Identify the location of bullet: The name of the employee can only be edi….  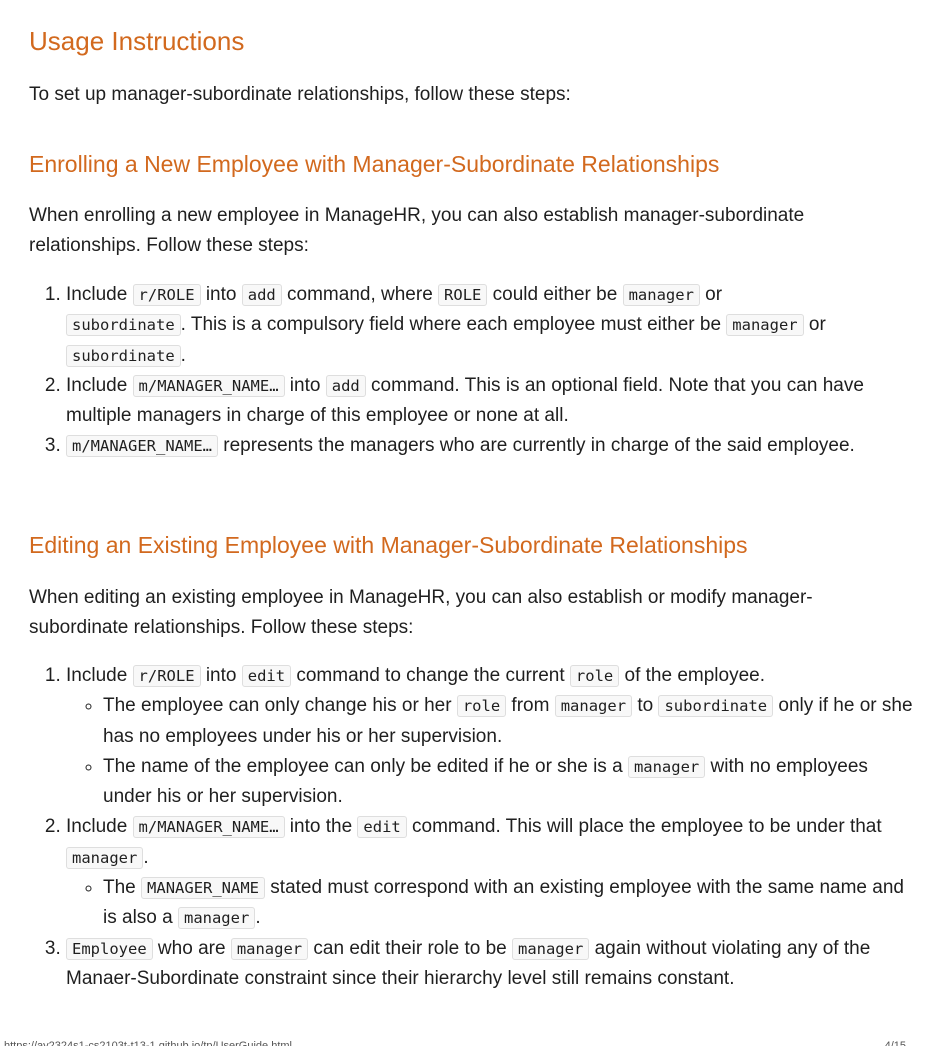
(509, 782).